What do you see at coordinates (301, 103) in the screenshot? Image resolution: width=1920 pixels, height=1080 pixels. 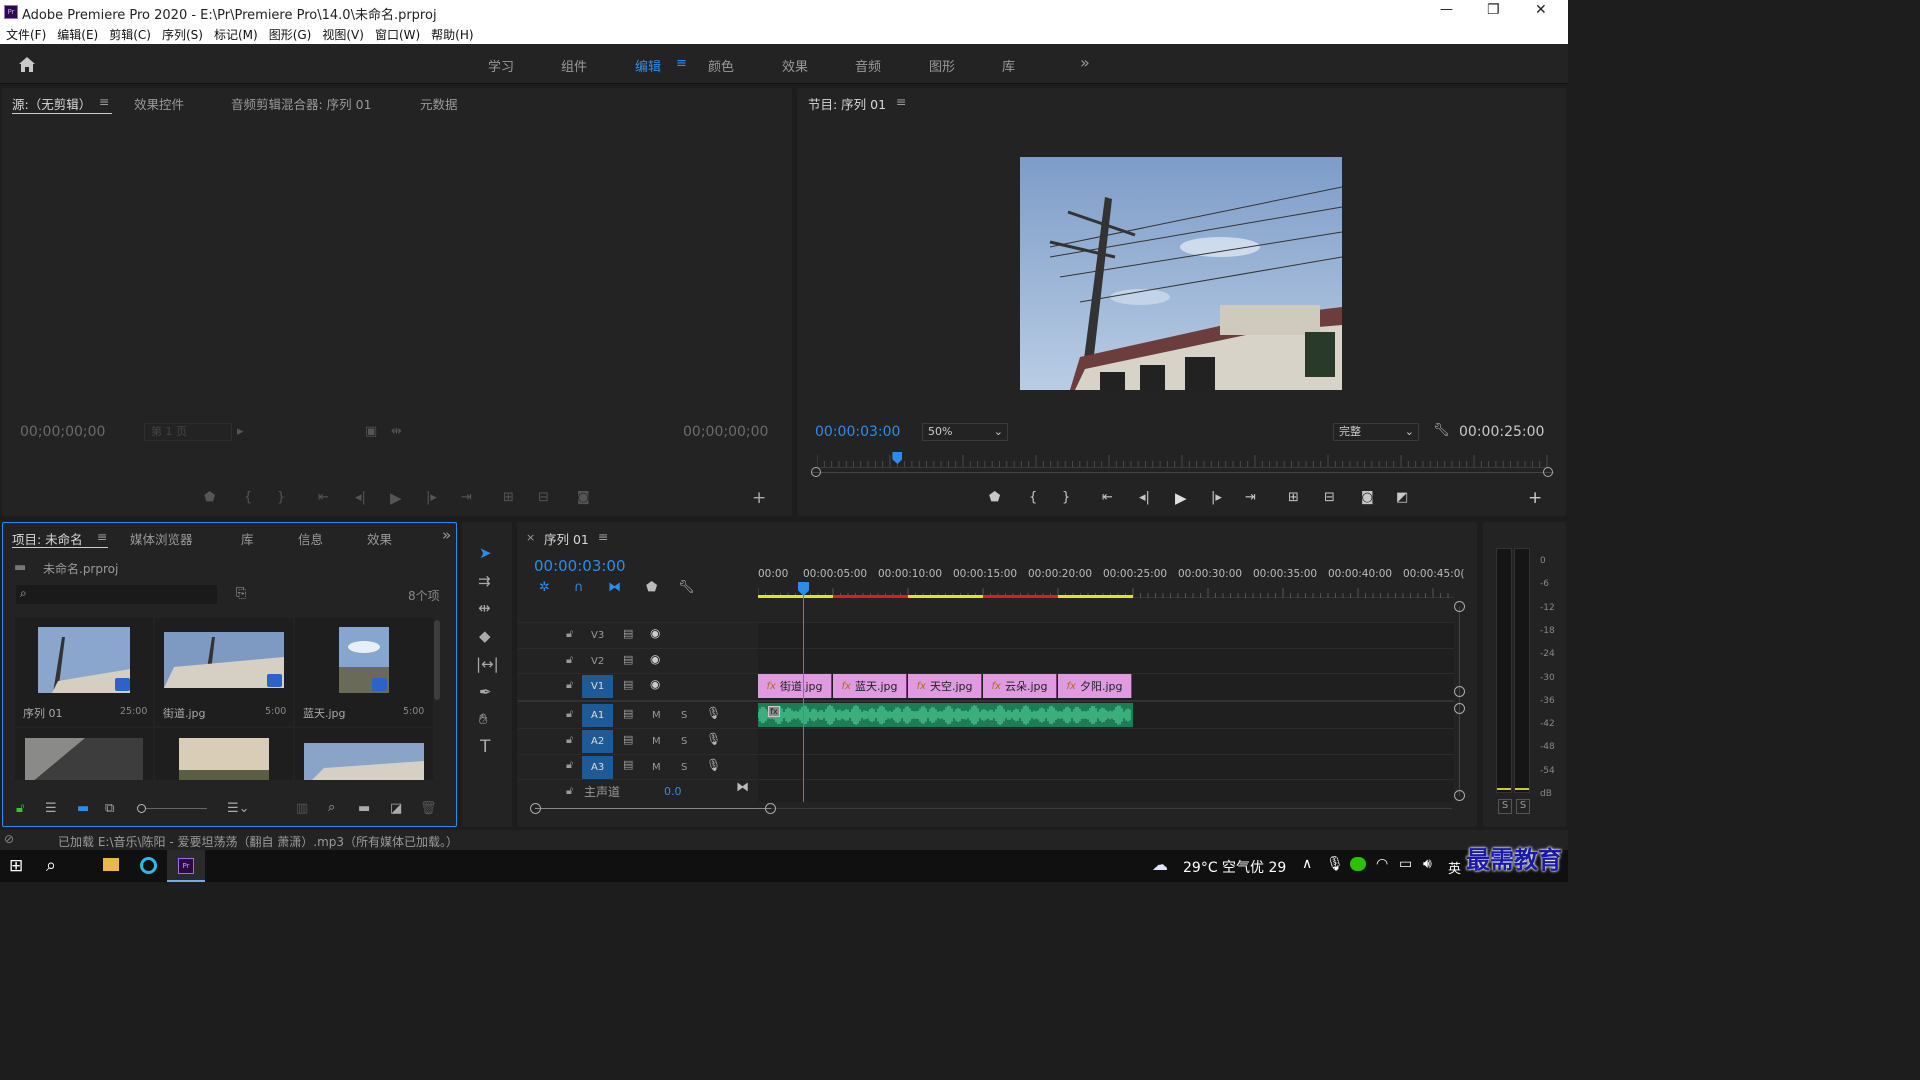 I see `tab-audio-clip-mixer: 音频剪辑混合器: 序列 01` at bounding box center [301, 103].